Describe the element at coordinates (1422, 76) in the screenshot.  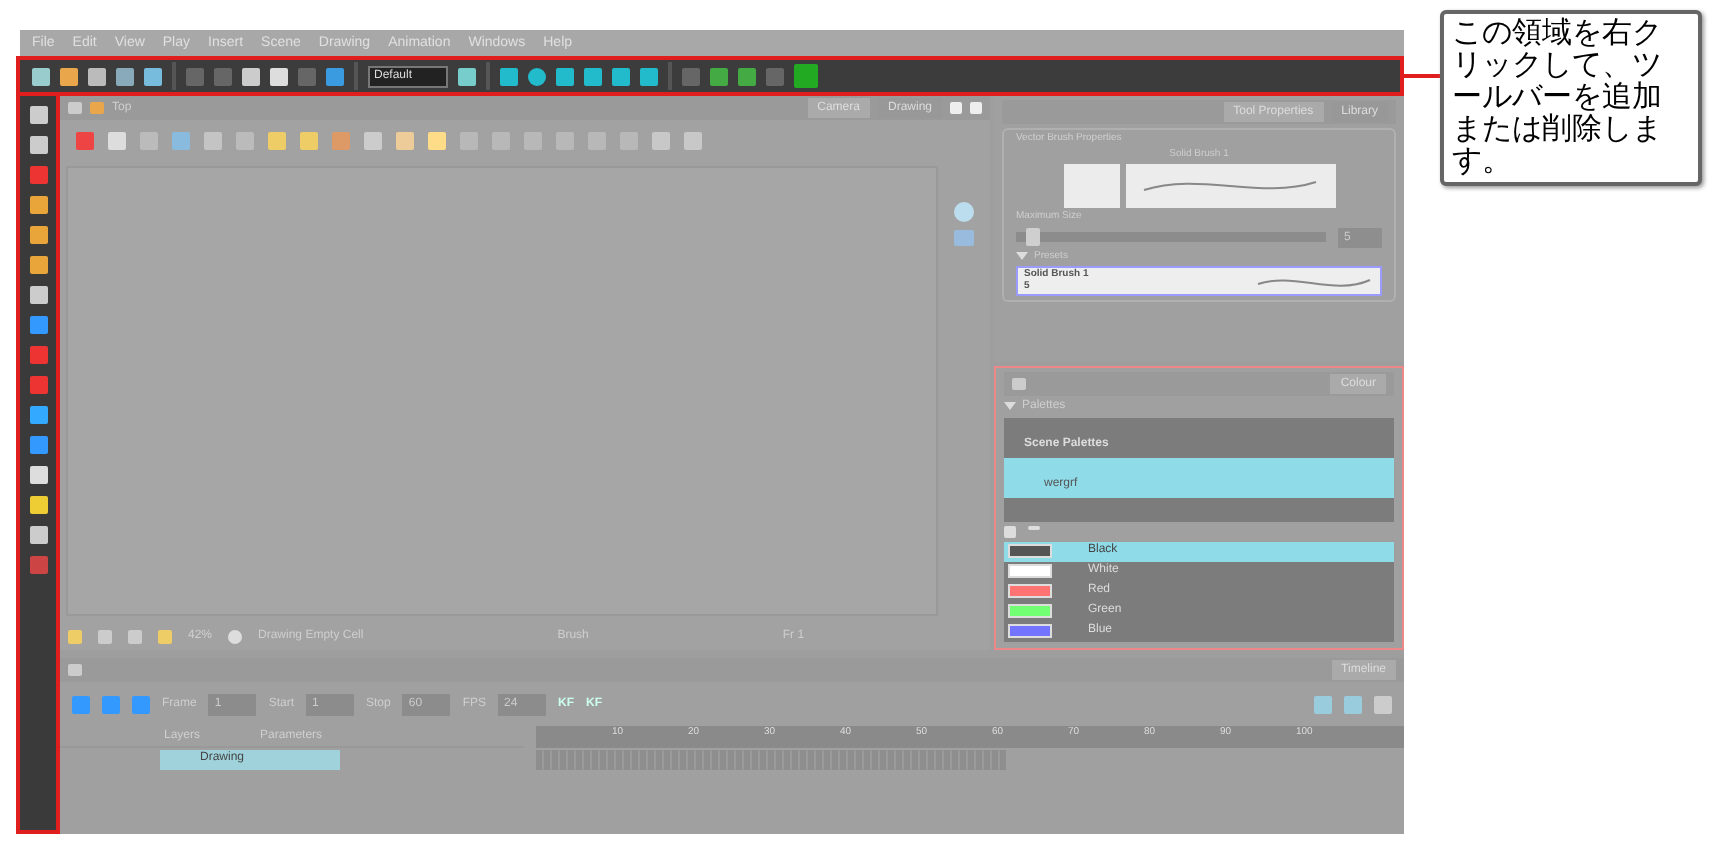
I see `leader-line` at that location.